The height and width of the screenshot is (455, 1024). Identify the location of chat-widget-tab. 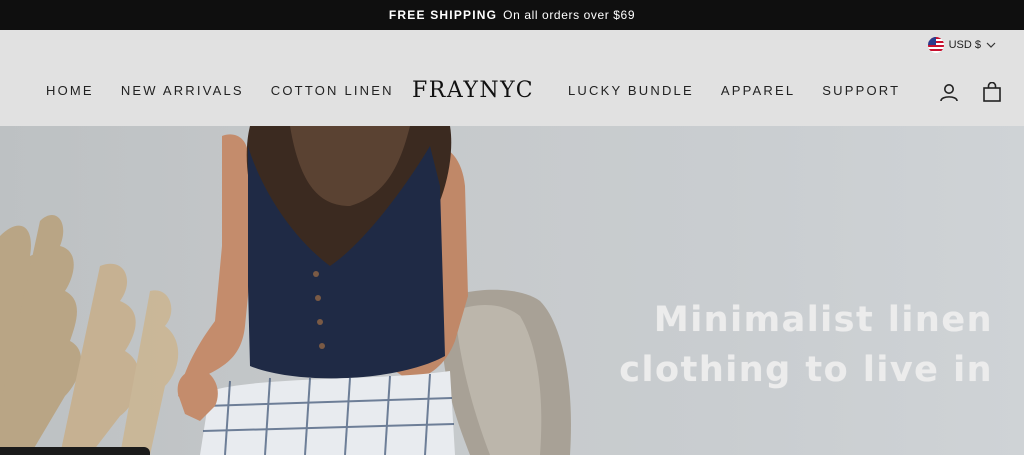
(75, 451).